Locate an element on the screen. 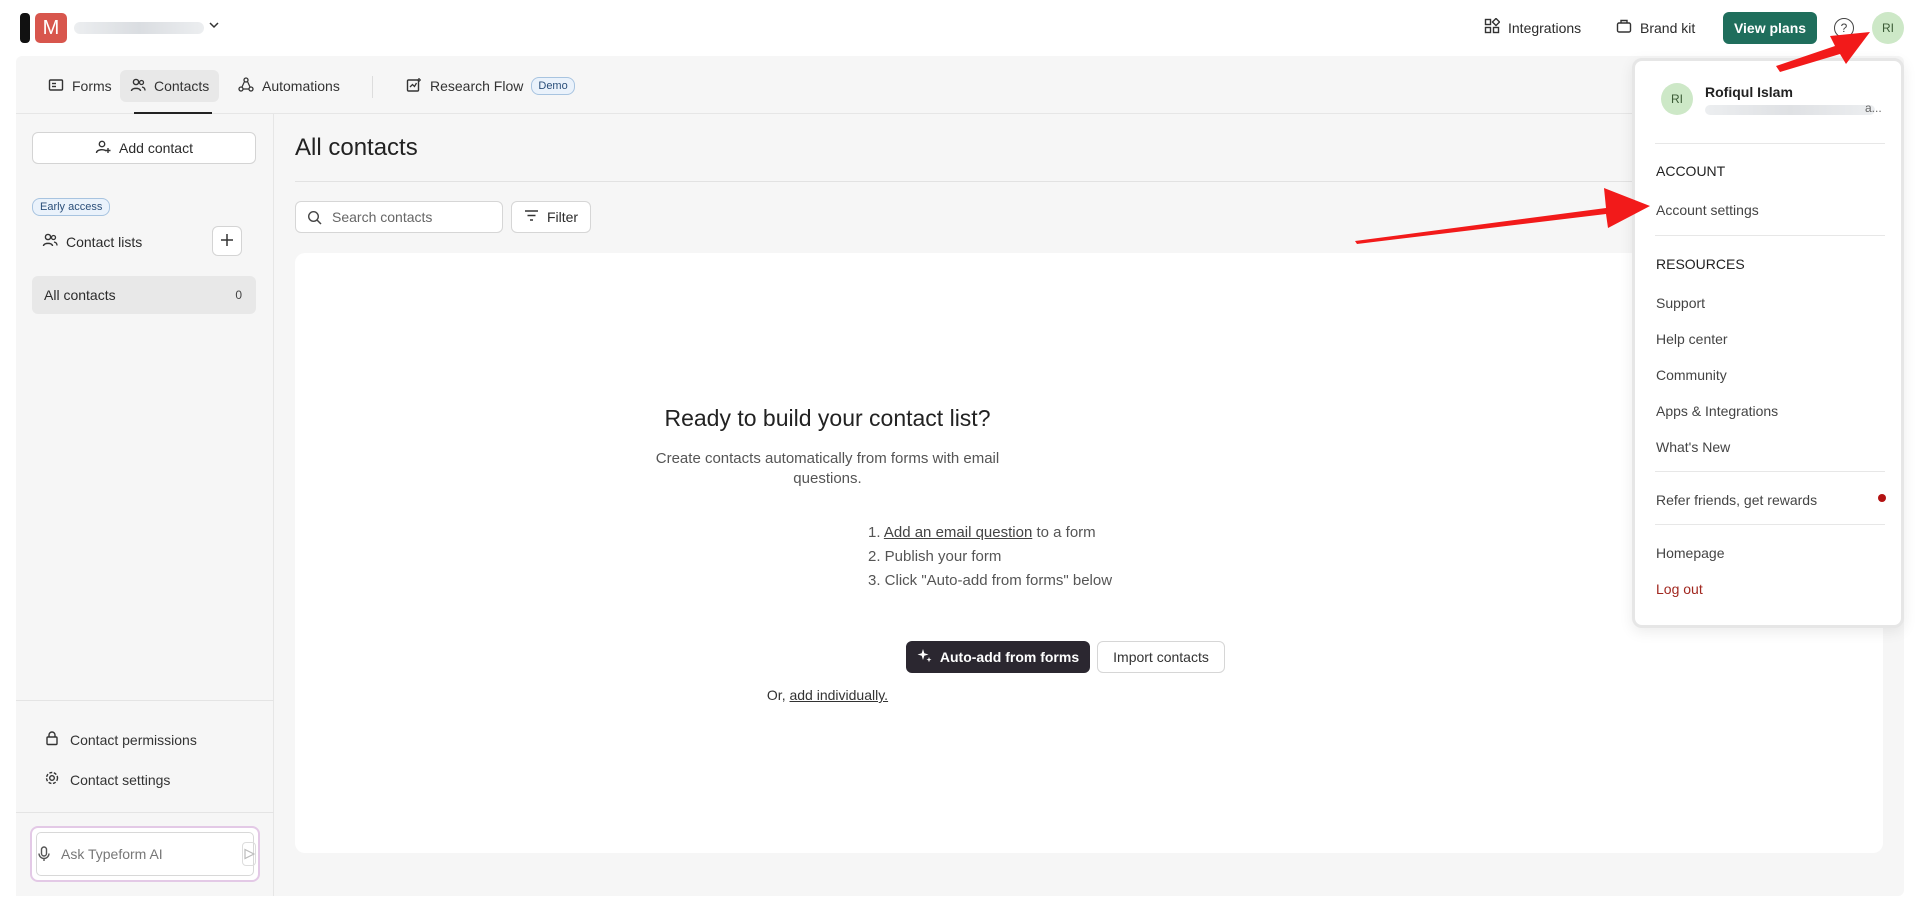 This screenshot has width=1920, height=911. tab-research-flow: Research Flow Demo is located at coordinates (490, 86).